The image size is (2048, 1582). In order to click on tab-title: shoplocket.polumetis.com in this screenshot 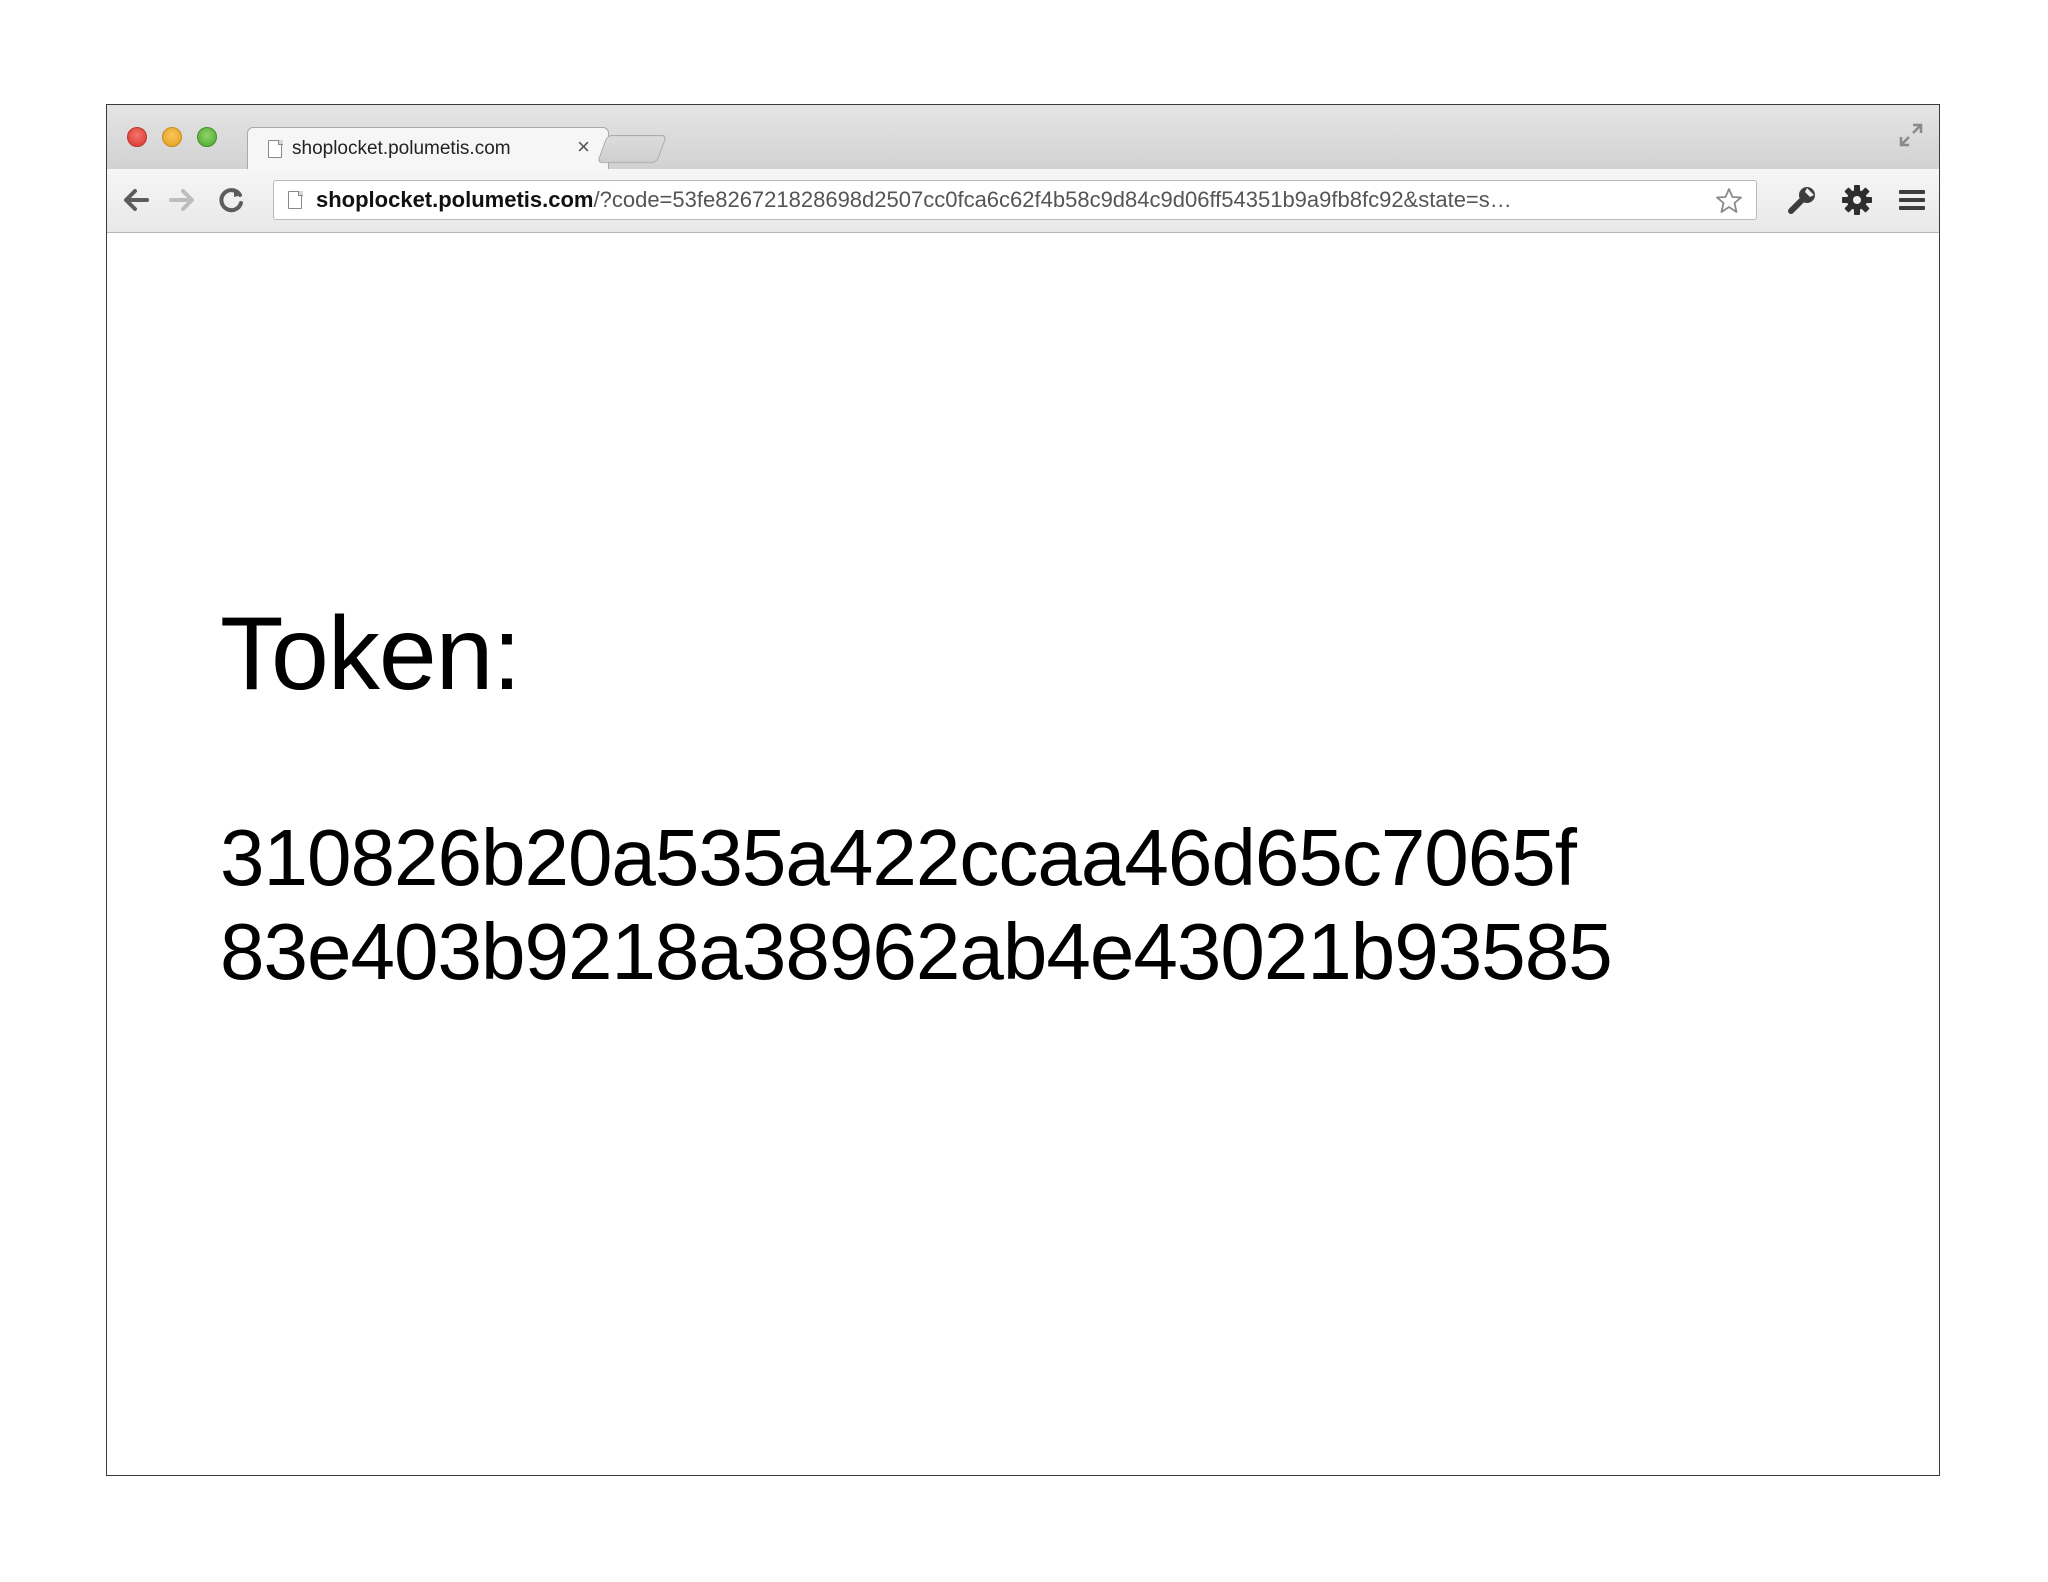, I will do `click(401, 148)`.